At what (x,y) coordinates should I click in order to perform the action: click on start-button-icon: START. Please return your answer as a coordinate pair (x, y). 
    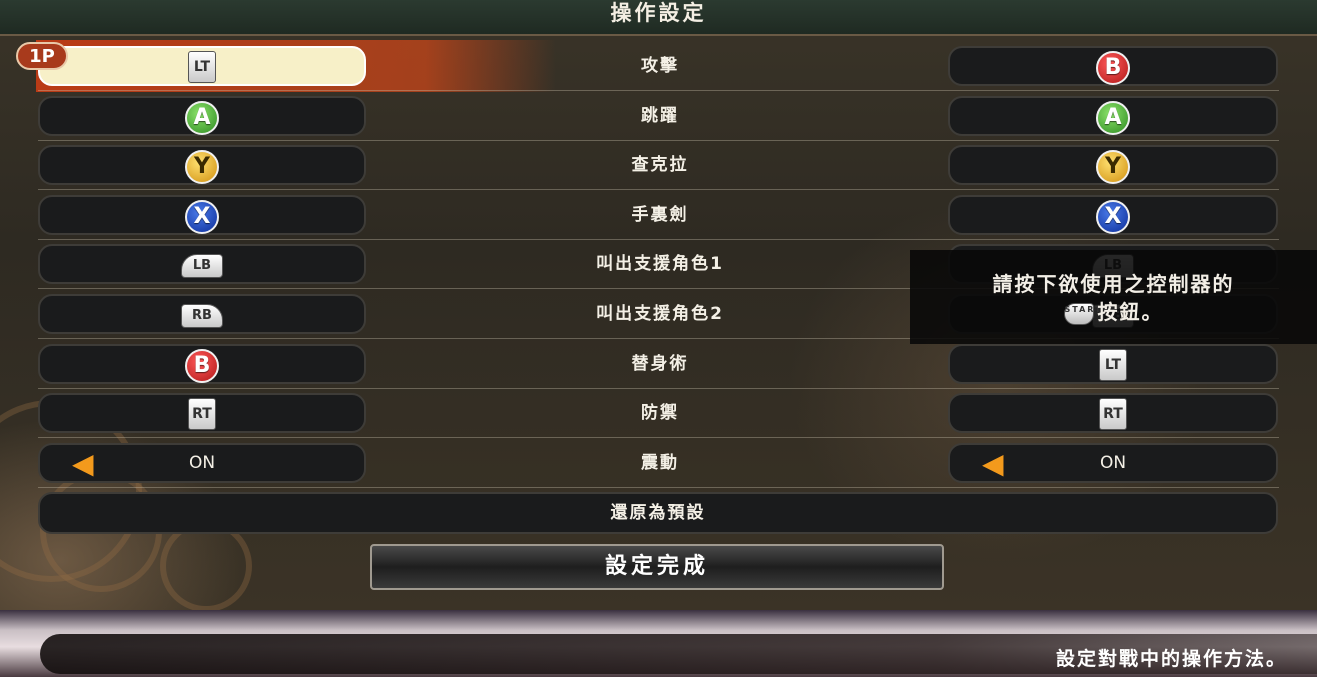
    Looking at the image, I should click on (1082, 313).